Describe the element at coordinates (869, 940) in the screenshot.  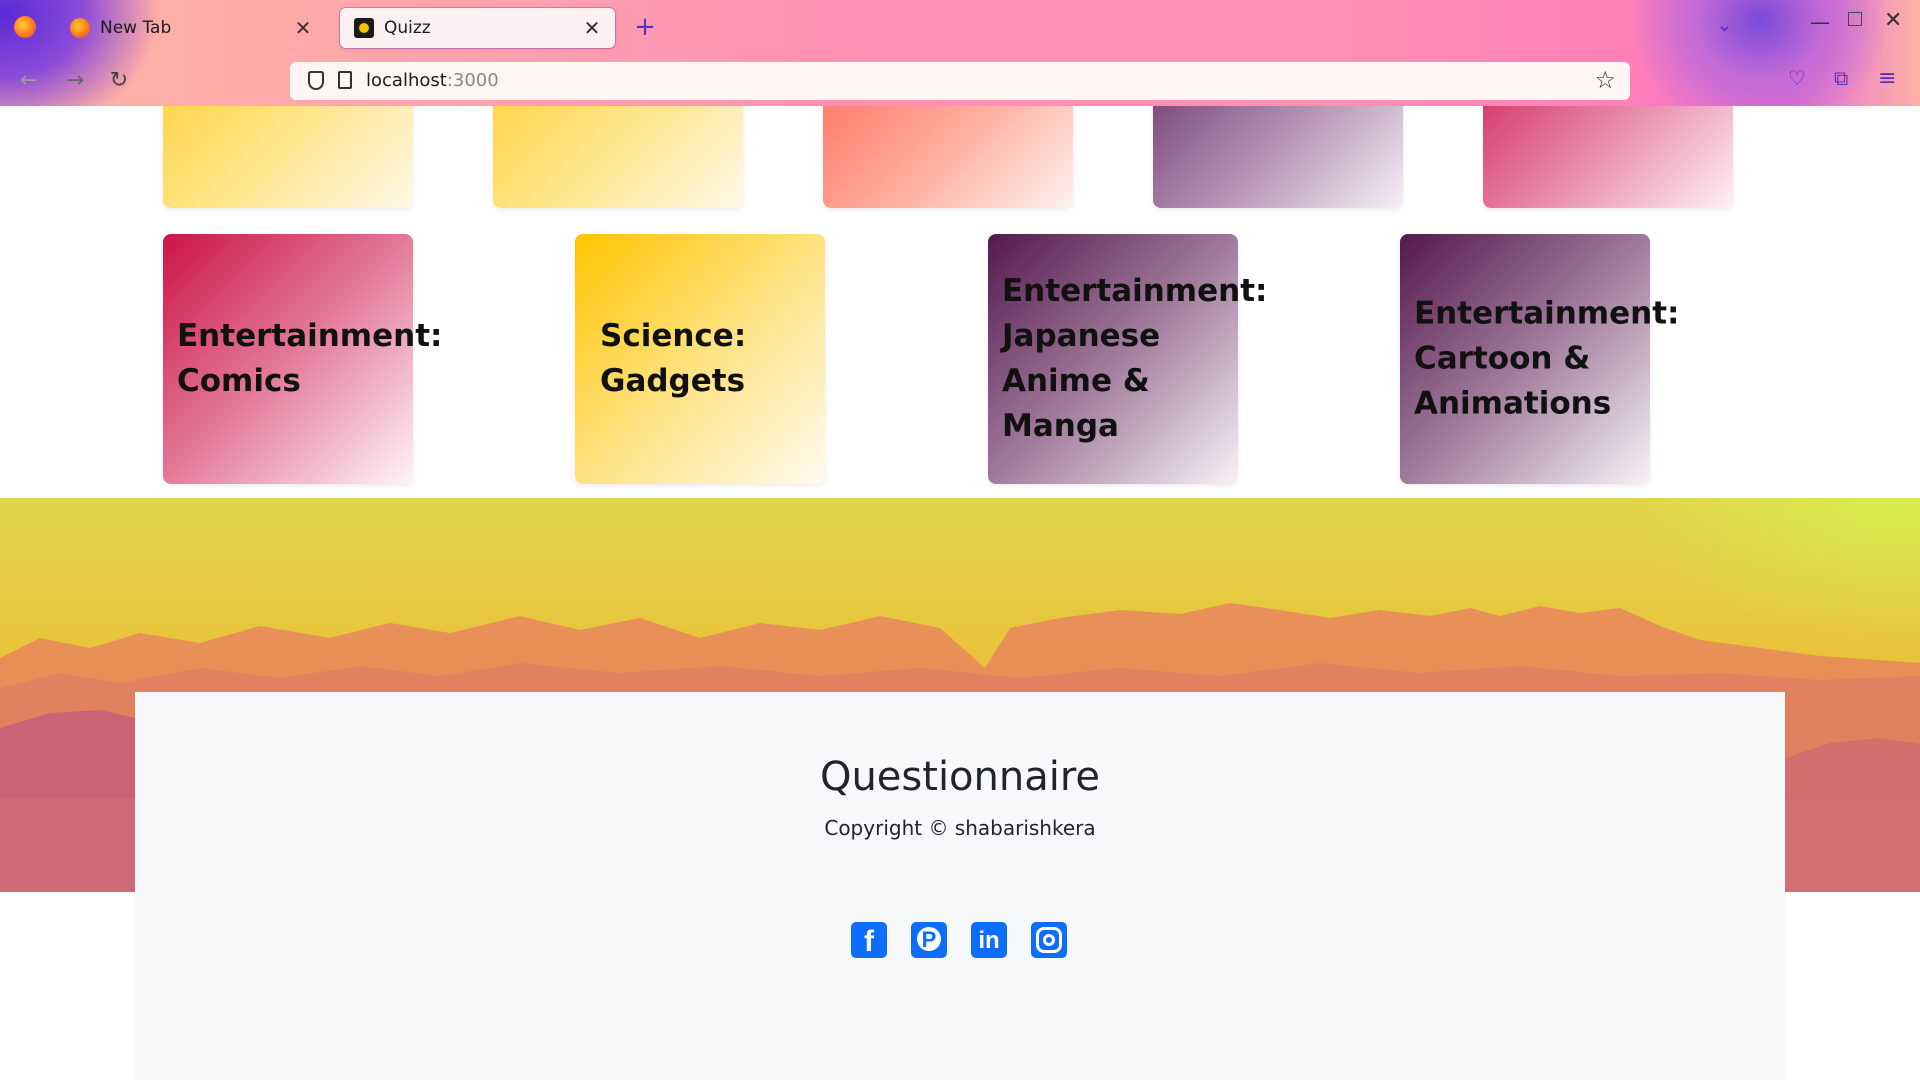
I see `facebook-icon: f` at that location.